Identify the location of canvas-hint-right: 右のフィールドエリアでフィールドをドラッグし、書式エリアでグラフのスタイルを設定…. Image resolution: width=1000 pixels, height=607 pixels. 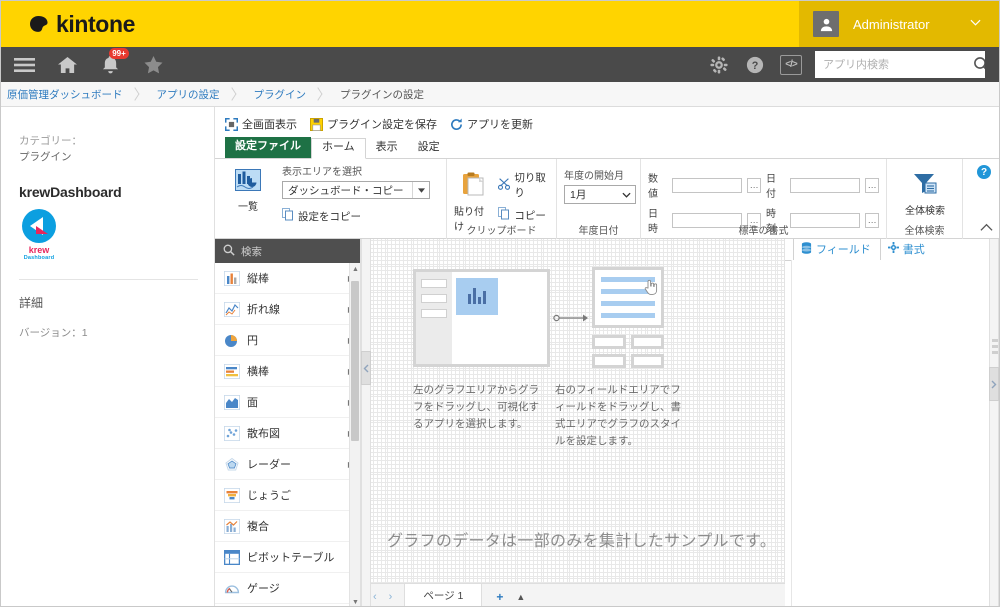
(618, 415).